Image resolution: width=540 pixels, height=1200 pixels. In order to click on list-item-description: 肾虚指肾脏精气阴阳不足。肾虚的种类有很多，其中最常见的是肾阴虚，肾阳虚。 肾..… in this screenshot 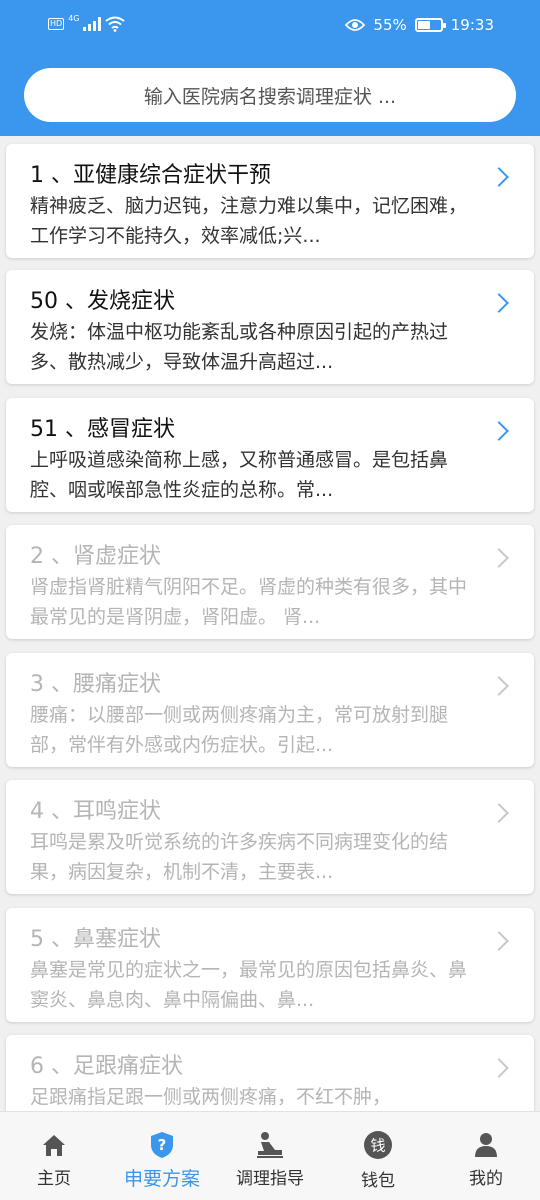, I will do `click(249, 602)`.